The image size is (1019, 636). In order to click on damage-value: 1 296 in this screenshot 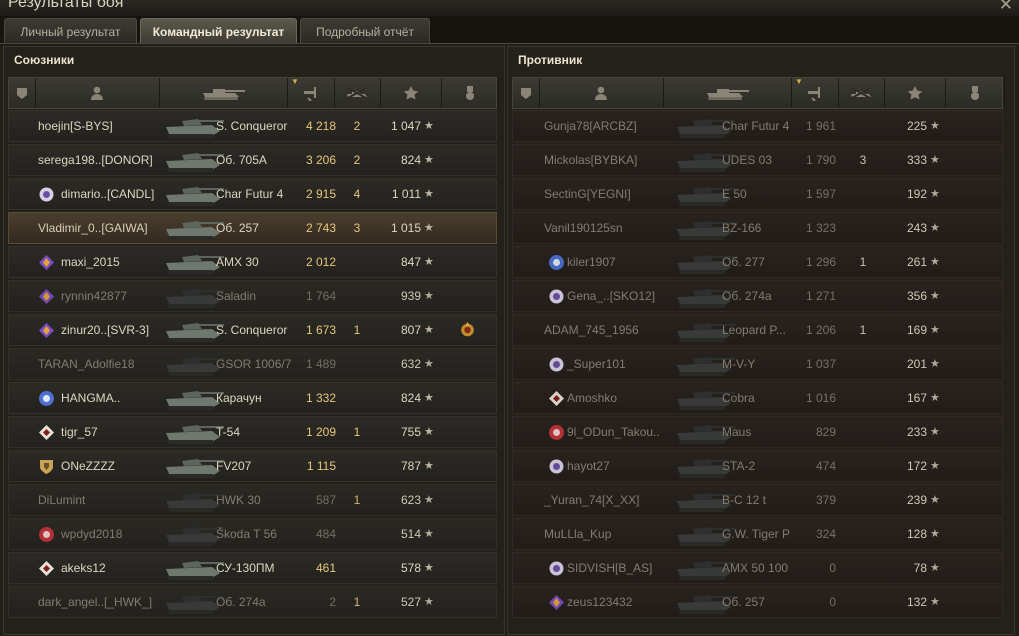, I will do `click(820, 262)`.